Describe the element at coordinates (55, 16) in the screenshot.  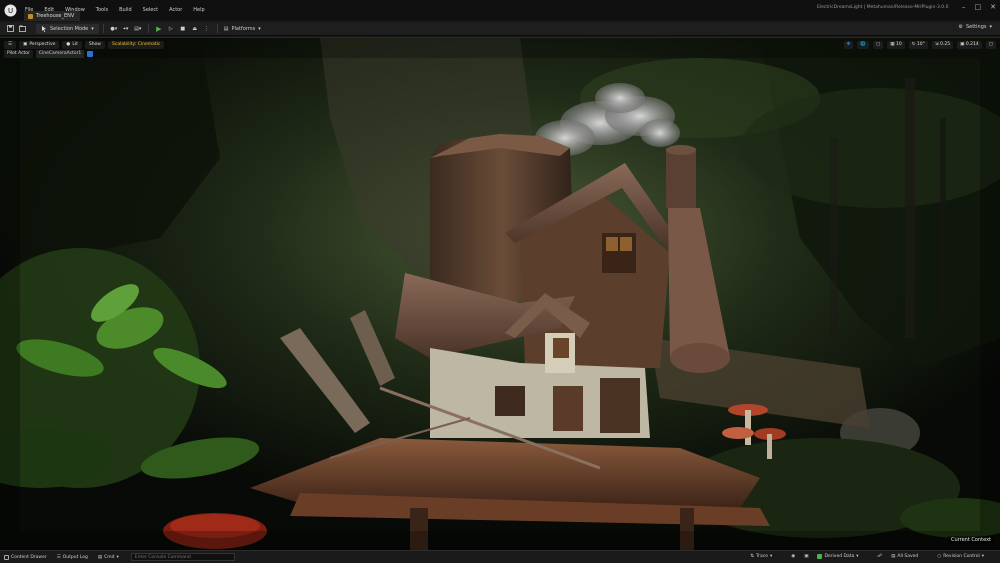
I see `tab-level-label: Treehouse_ENV` at that location.